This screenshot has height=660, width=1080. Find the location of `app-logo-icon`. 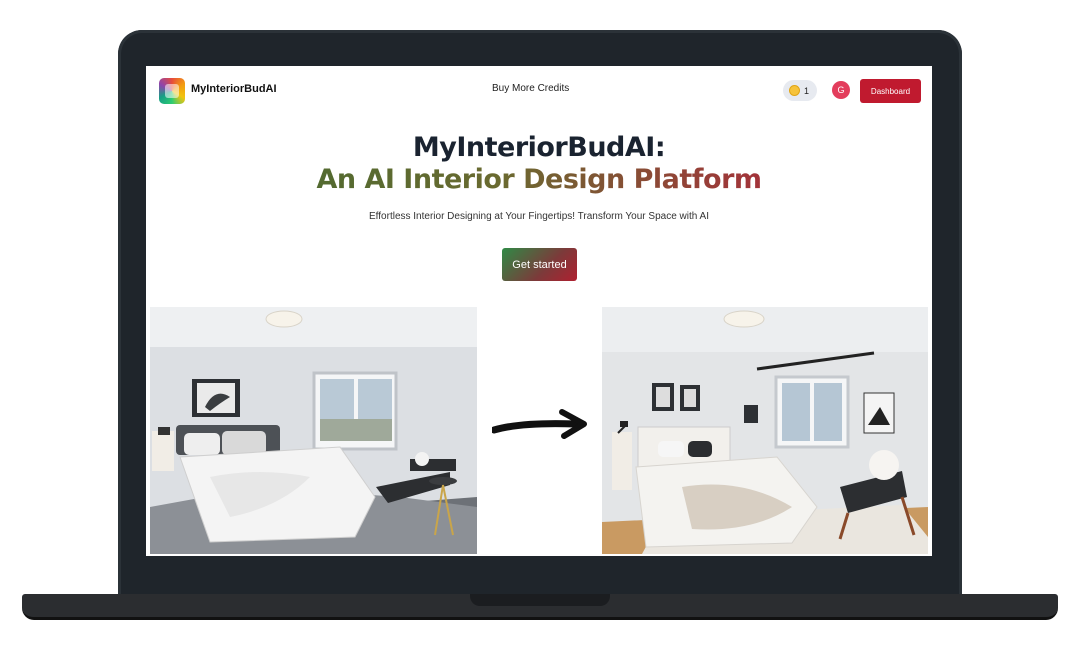

app-logo-icon is located at coordinates (172, 91).